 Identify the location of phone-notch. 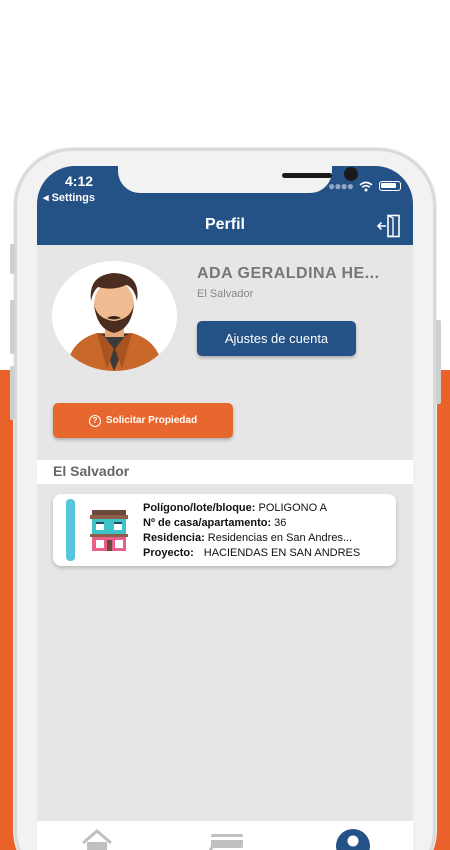
(238, 179).